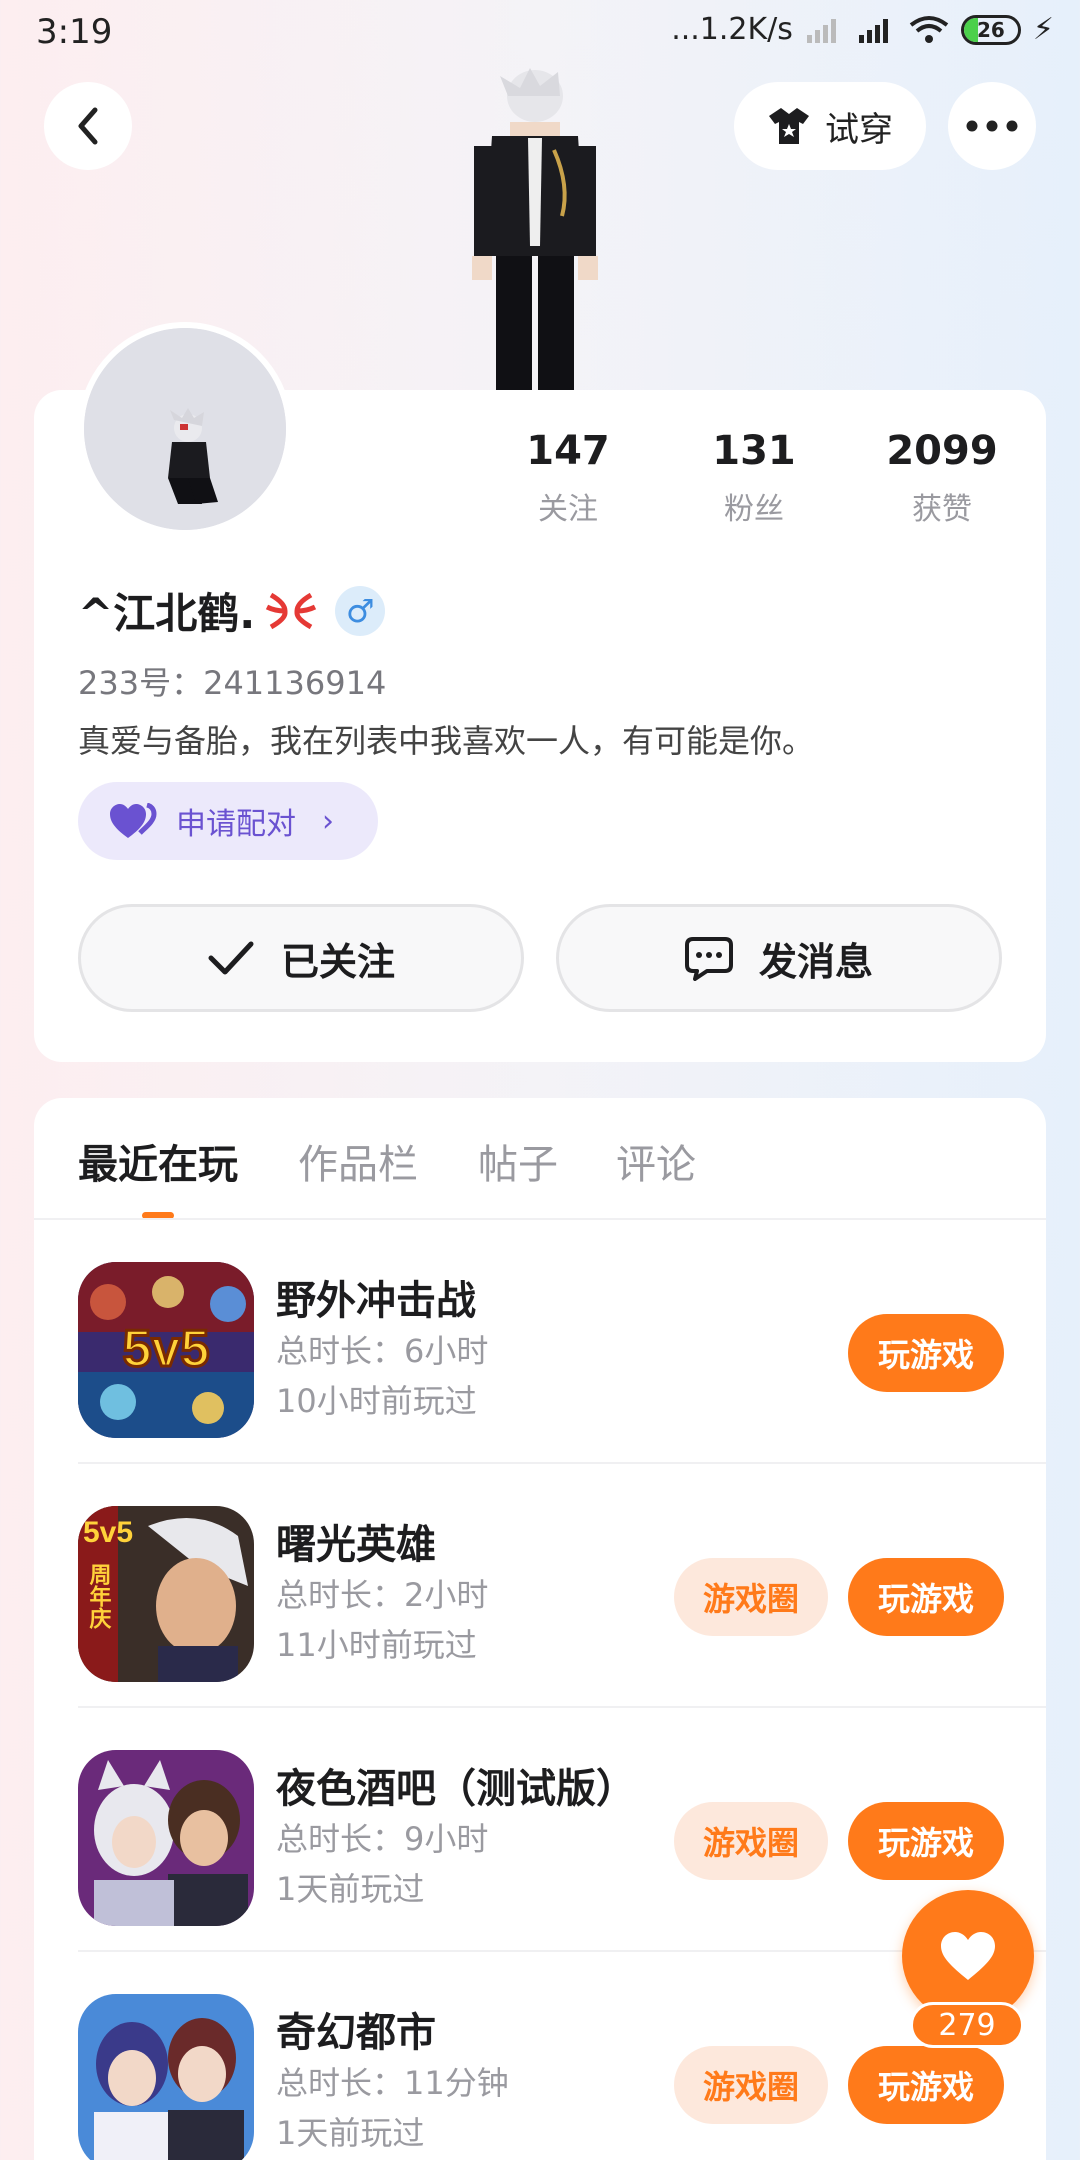 The height and width of the screenshot is (2160, 1080). What do you see at coordinates (232, 683) in the screenshot?
I see `user-id: 233号：241136914` at bounding box center [232, 683].